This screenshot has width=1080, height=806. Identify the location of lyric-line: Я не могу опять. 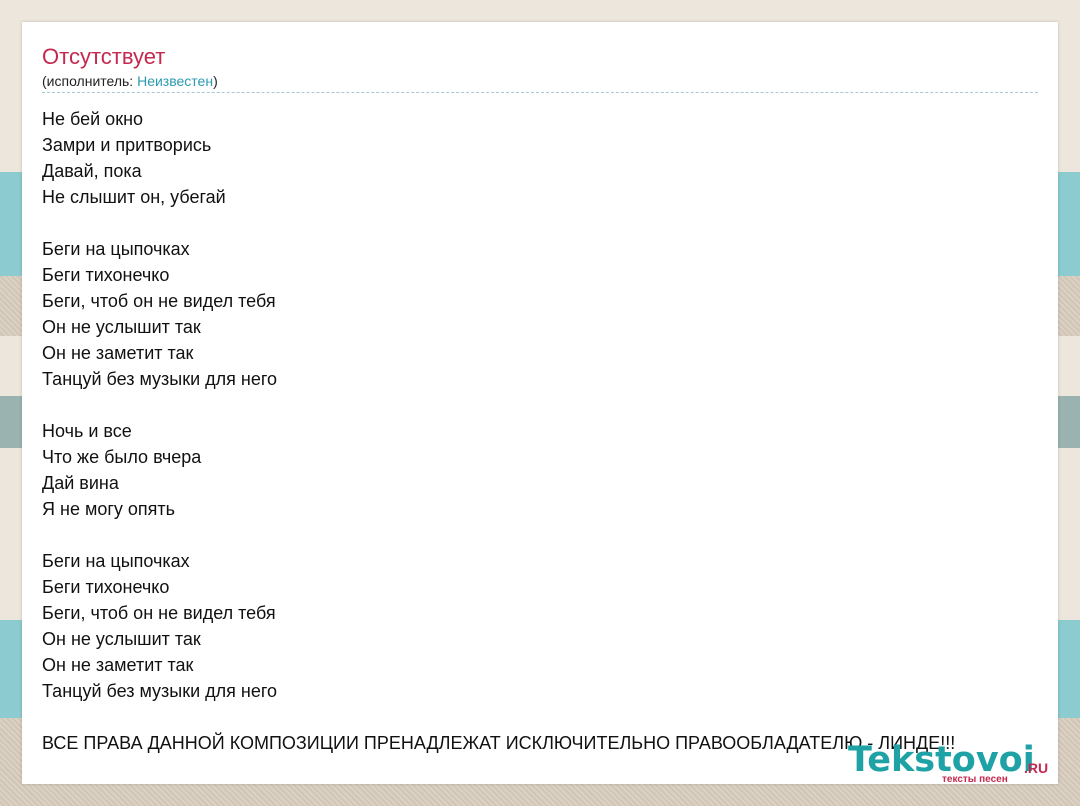
(109, 509).